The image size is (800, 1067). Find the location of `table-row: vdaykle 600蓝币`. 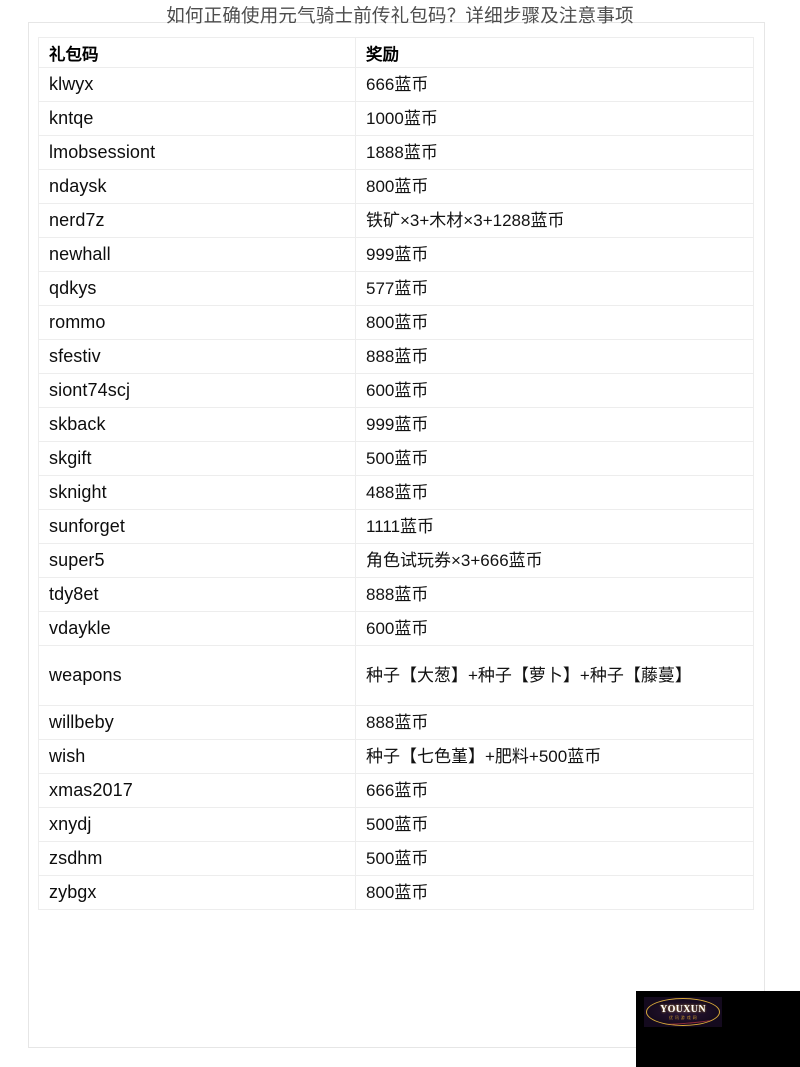

table-row: vdaykle 600蓝币 is located at coordinates (396, 628).